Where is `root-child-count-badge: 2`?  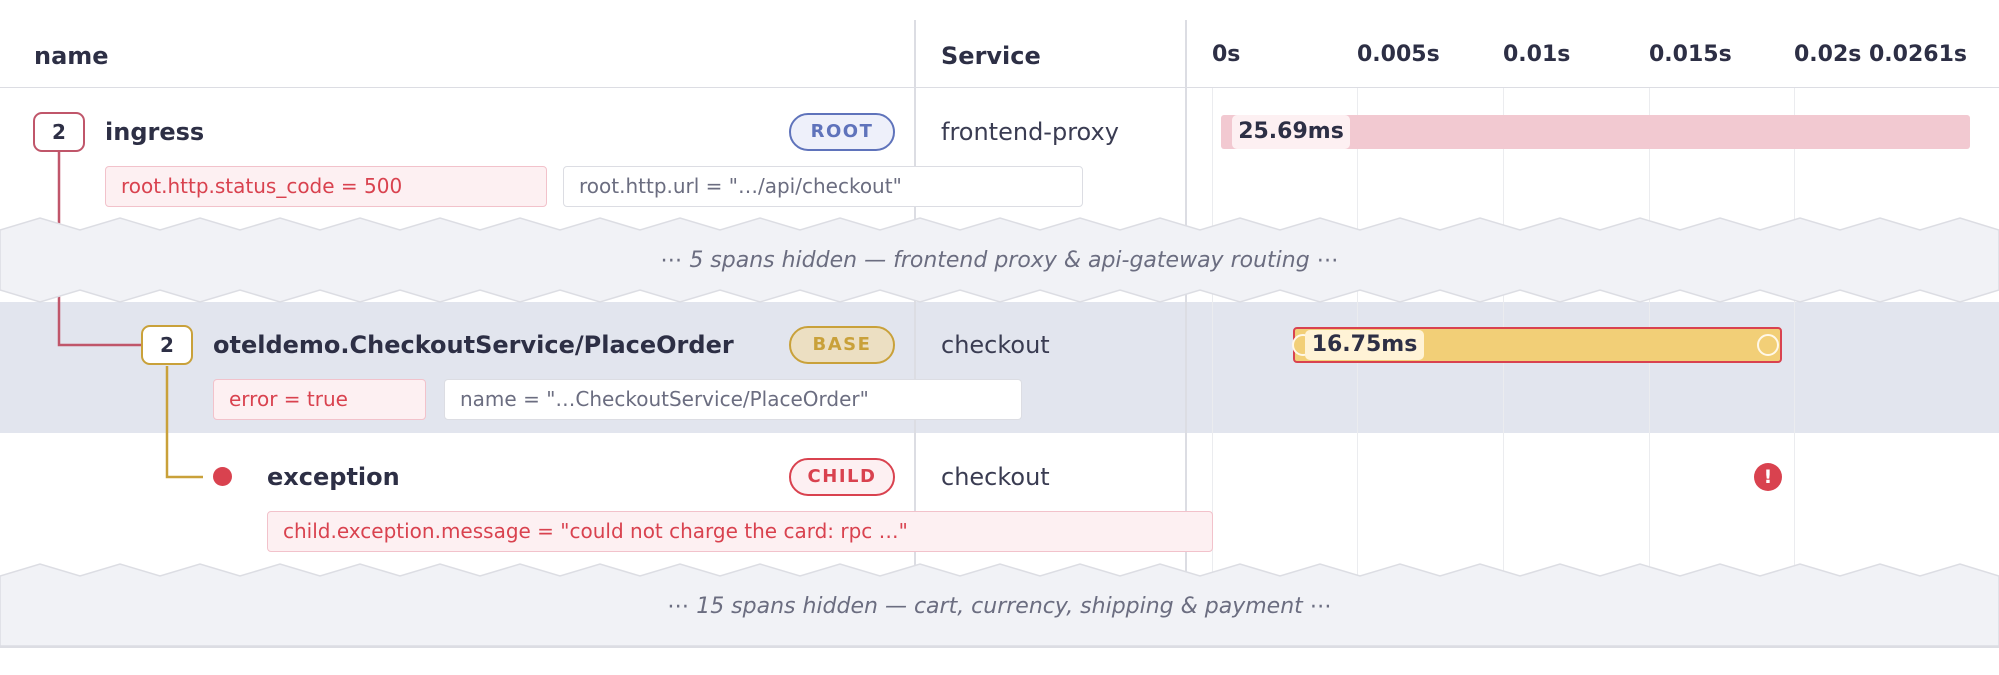
root-child-count-badge: 2 is located at coordinates (59, 132).